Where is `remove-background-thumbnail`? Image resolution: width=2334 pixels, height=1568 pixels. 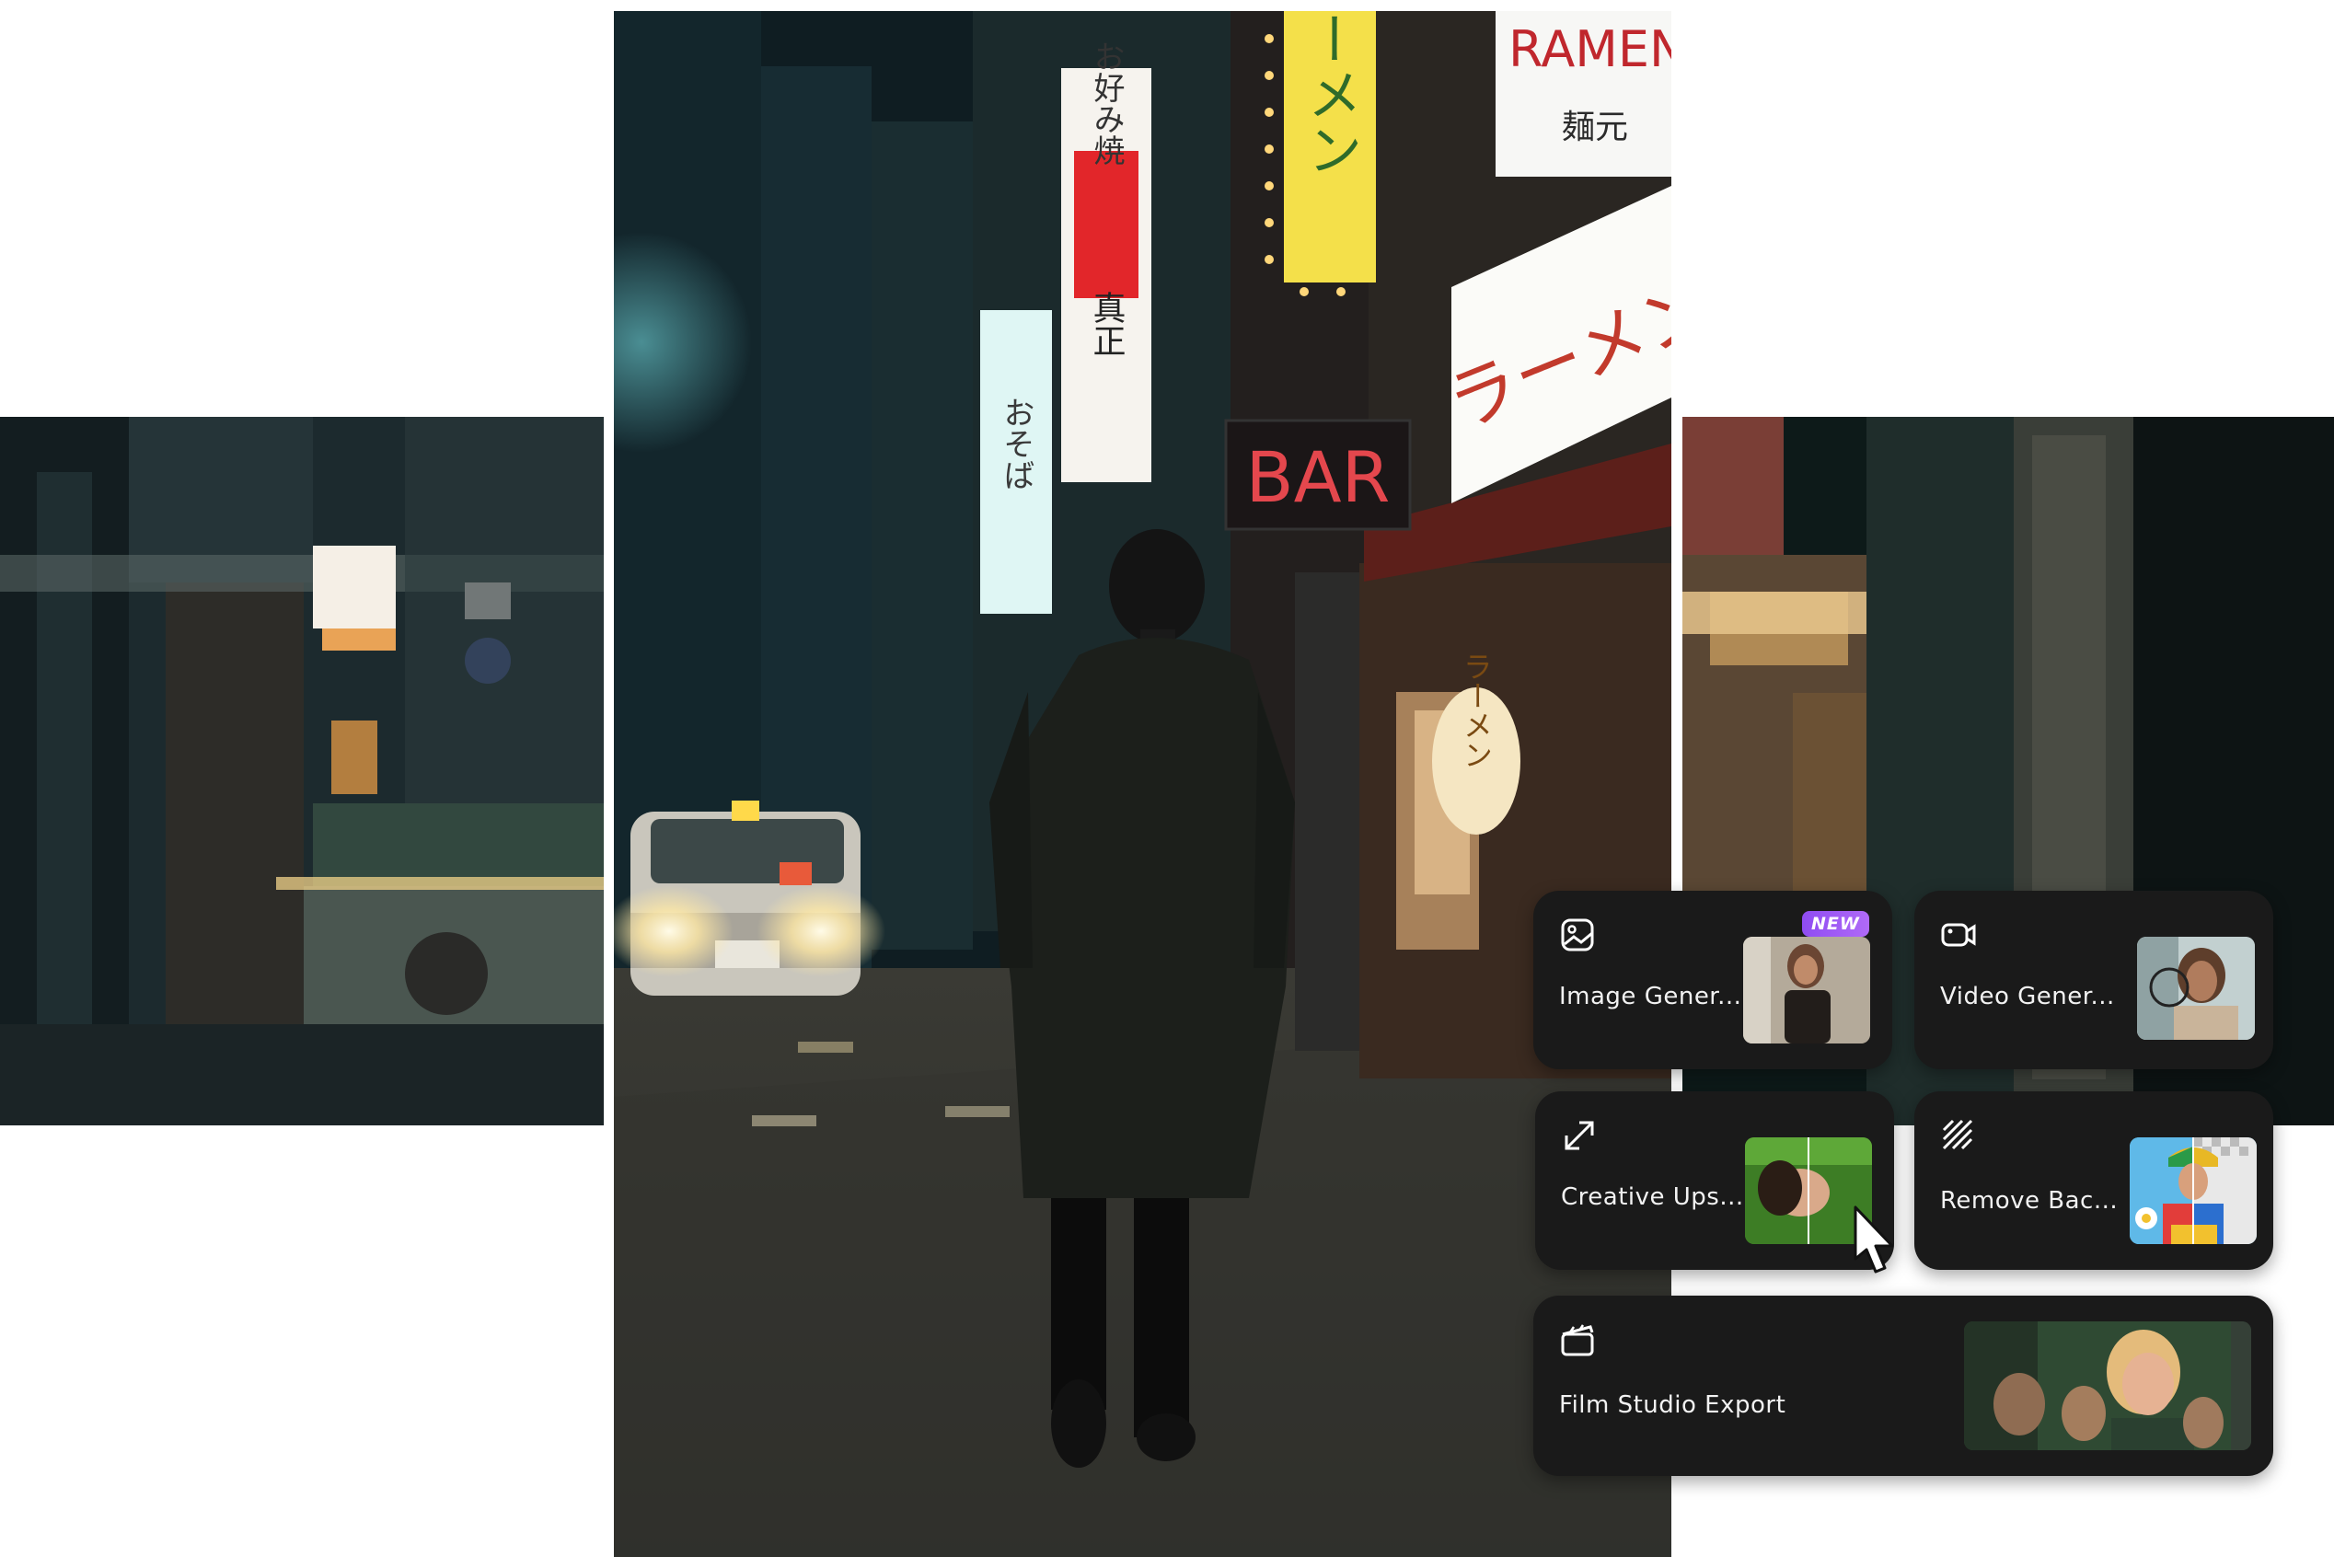 remove-background-thumbnail is located at coordinates (2193, 1190).